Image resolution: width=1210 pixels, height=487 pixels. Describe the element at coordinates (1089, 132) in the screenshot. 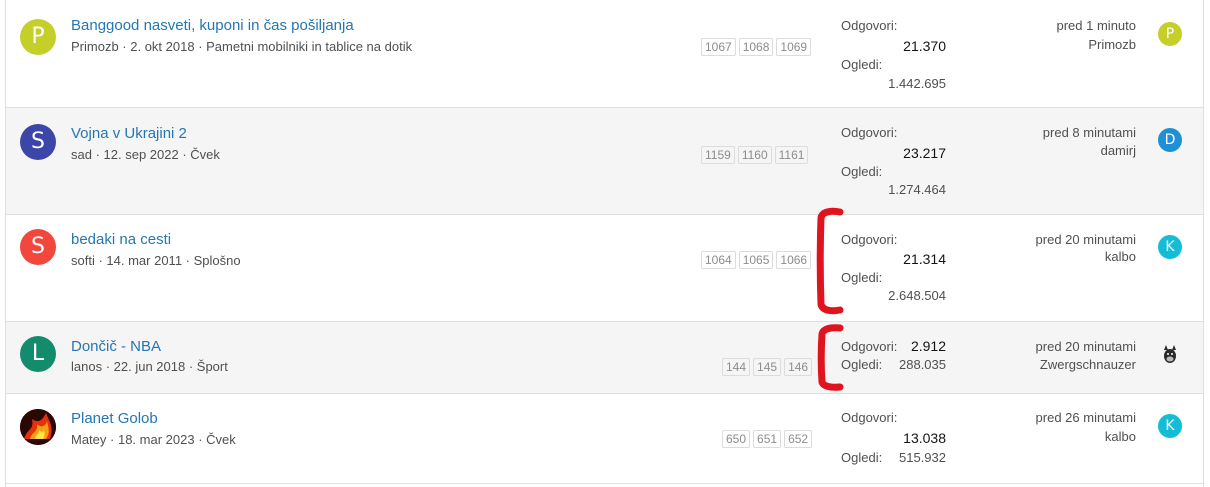

I see `last-post-time: pred 8 minutami` at that location.